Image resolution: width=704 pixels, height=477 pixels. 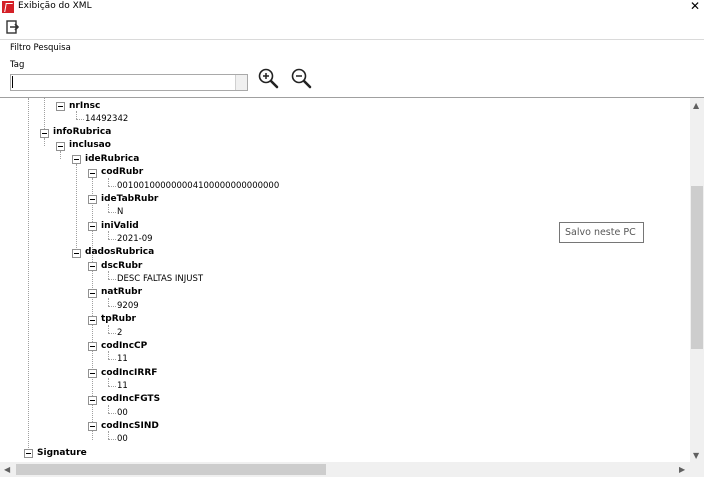 I want to click on scroll-down-arrow-icon: ▼, so click(x=696, y=456).